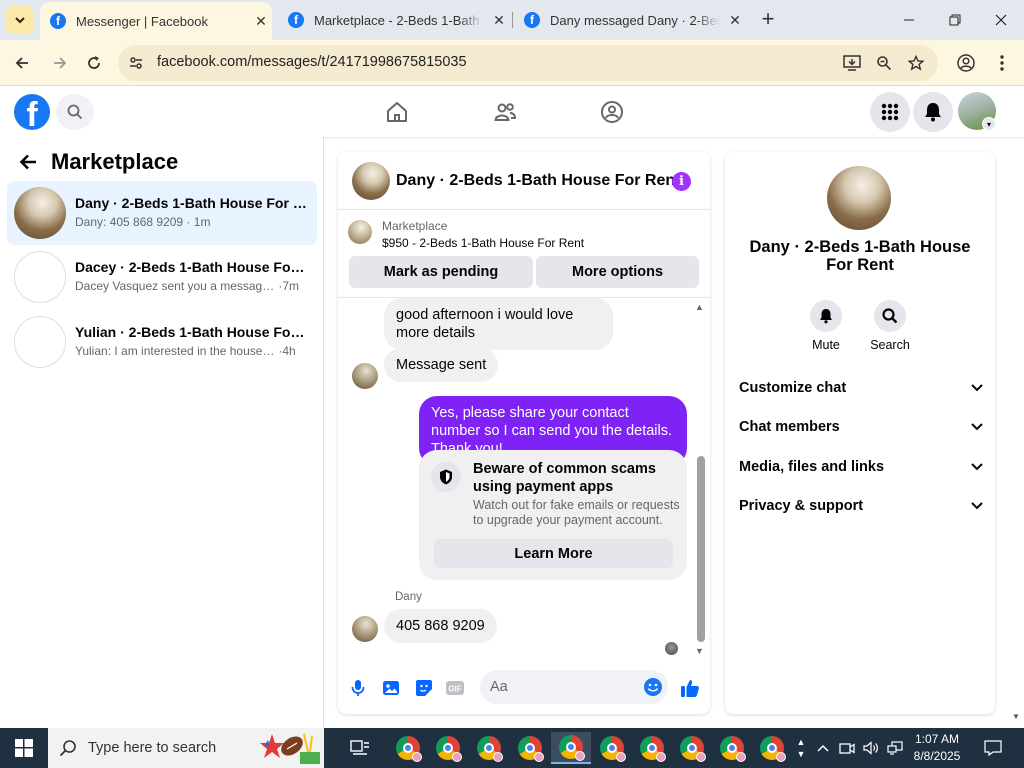  Describe the element at coordinates (186, 748) in the screenshot. I see `taskbar-search-box: Type here to search` at that location.